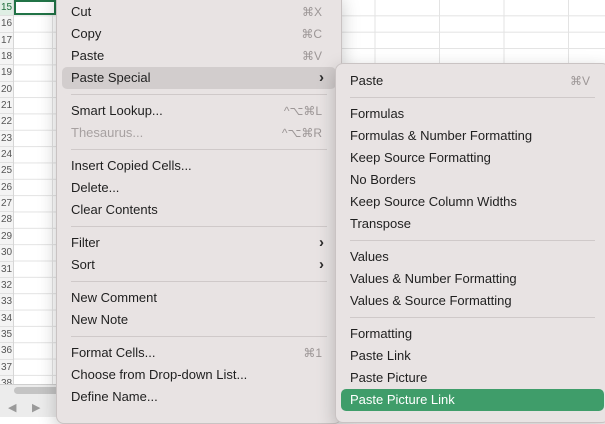  Describe the element at coordinates (6, 335) in the screenshot. I see `row-header: 35` at that location.